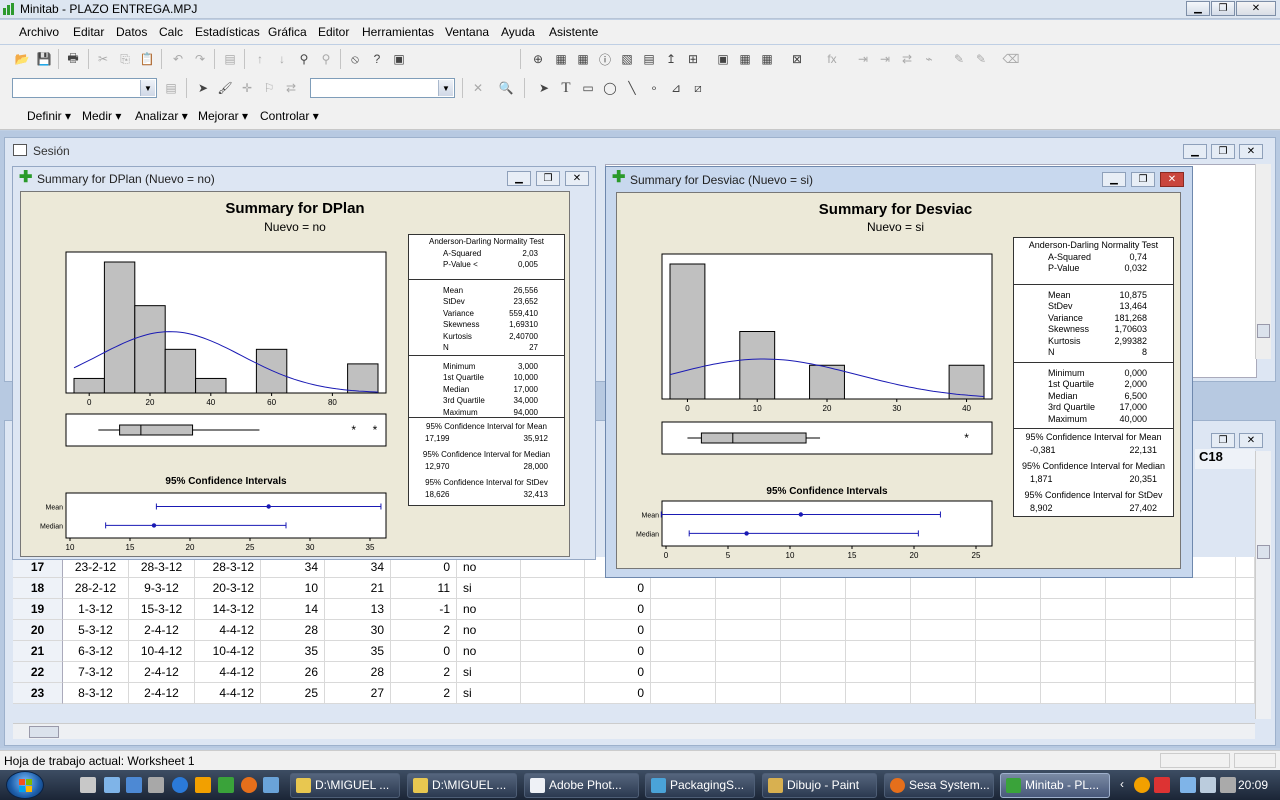 Image resolution: width=1280 pixels, height=800 pixels. Describe the element at coordinates (382, 88) in the screenshot. I see `graph-item-select: ▼` at that location.